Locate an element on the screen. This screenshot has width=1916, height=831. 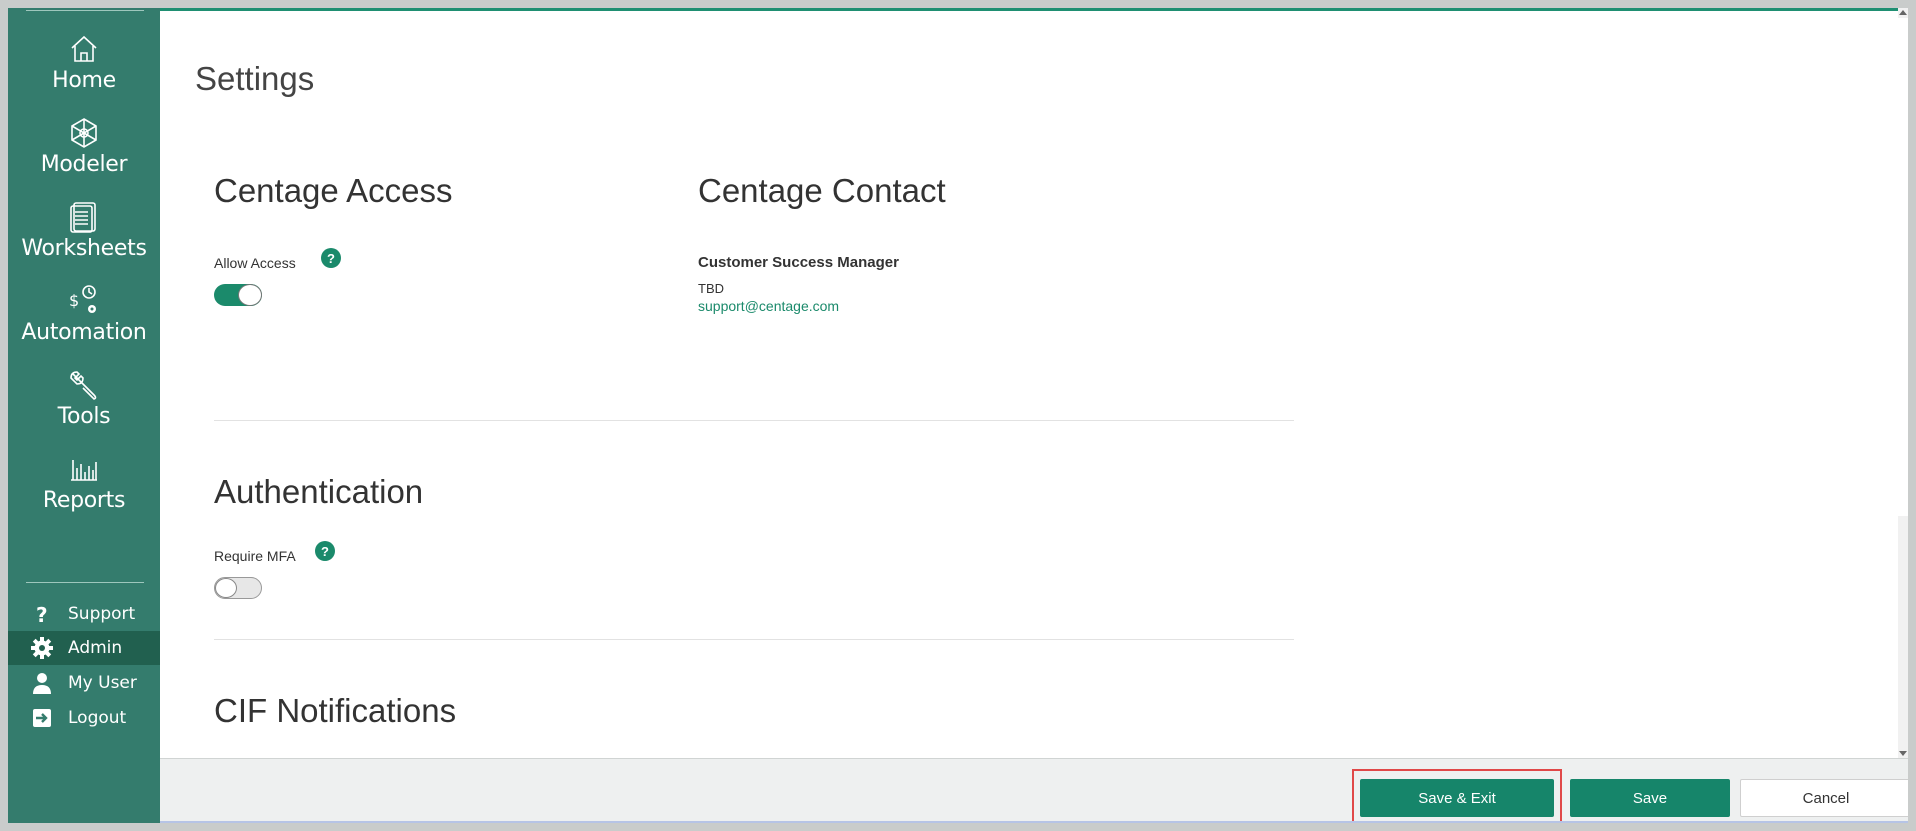
logout-icon is located at coordinates (42, 718).